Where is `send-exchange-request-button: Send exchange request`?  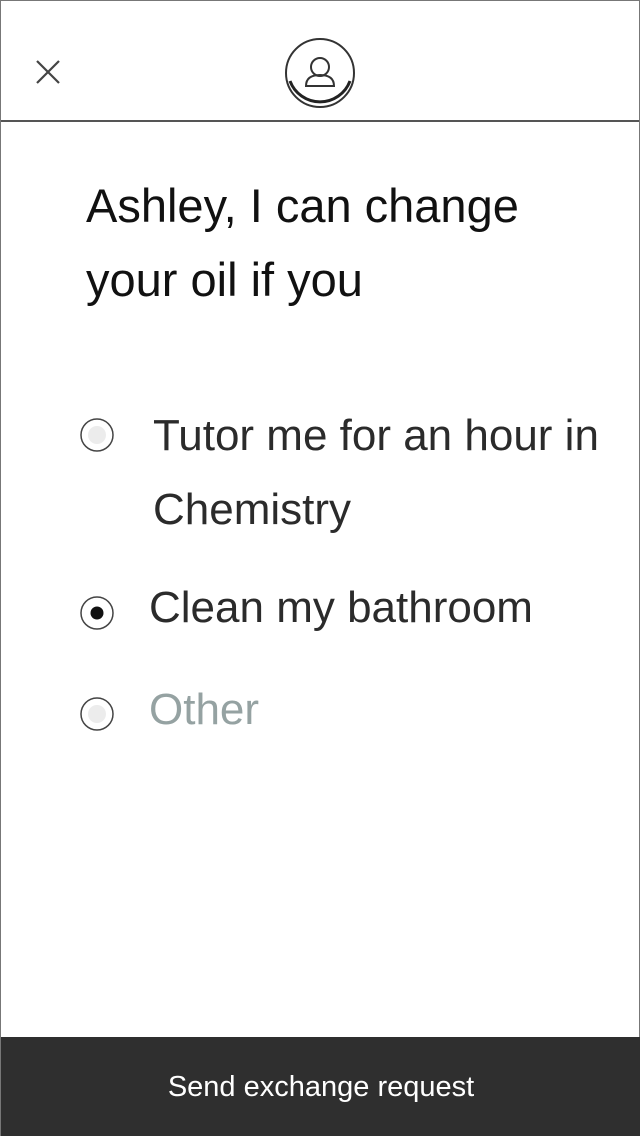 send-exchange-request-button: Send exchange request is located at coordinates (320, 1086).